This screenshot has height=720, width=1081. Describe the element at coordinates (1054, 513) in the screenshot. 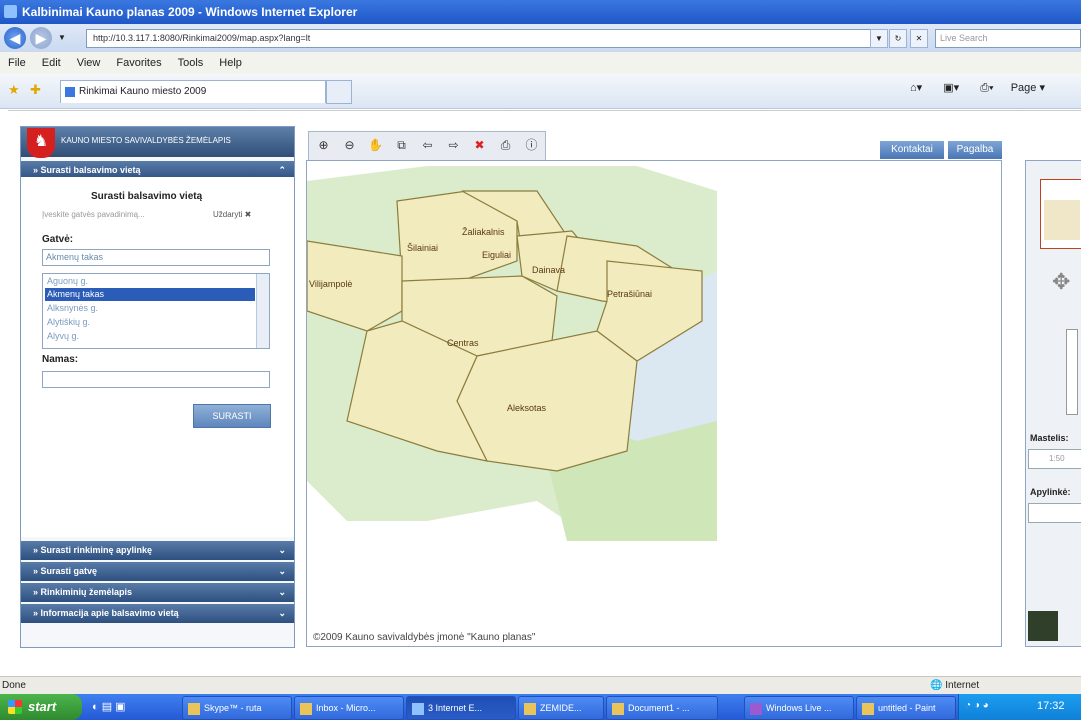

I see `district-select` at that location.